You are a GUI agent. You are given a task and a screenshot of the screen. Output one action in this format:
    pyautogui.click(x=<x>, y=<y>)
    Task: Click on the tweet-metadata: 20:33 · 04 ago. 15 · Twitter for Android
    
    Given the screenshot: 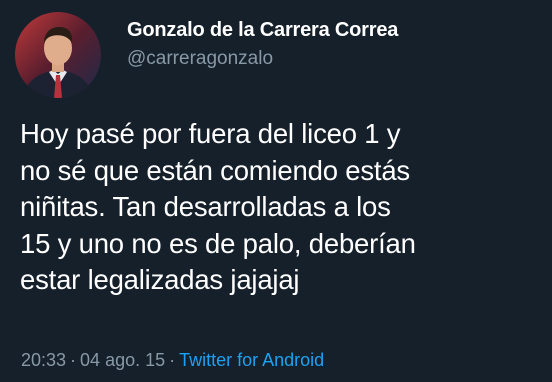 What is the action you would take?
    pyautogui.click(x=172, y=360)
    